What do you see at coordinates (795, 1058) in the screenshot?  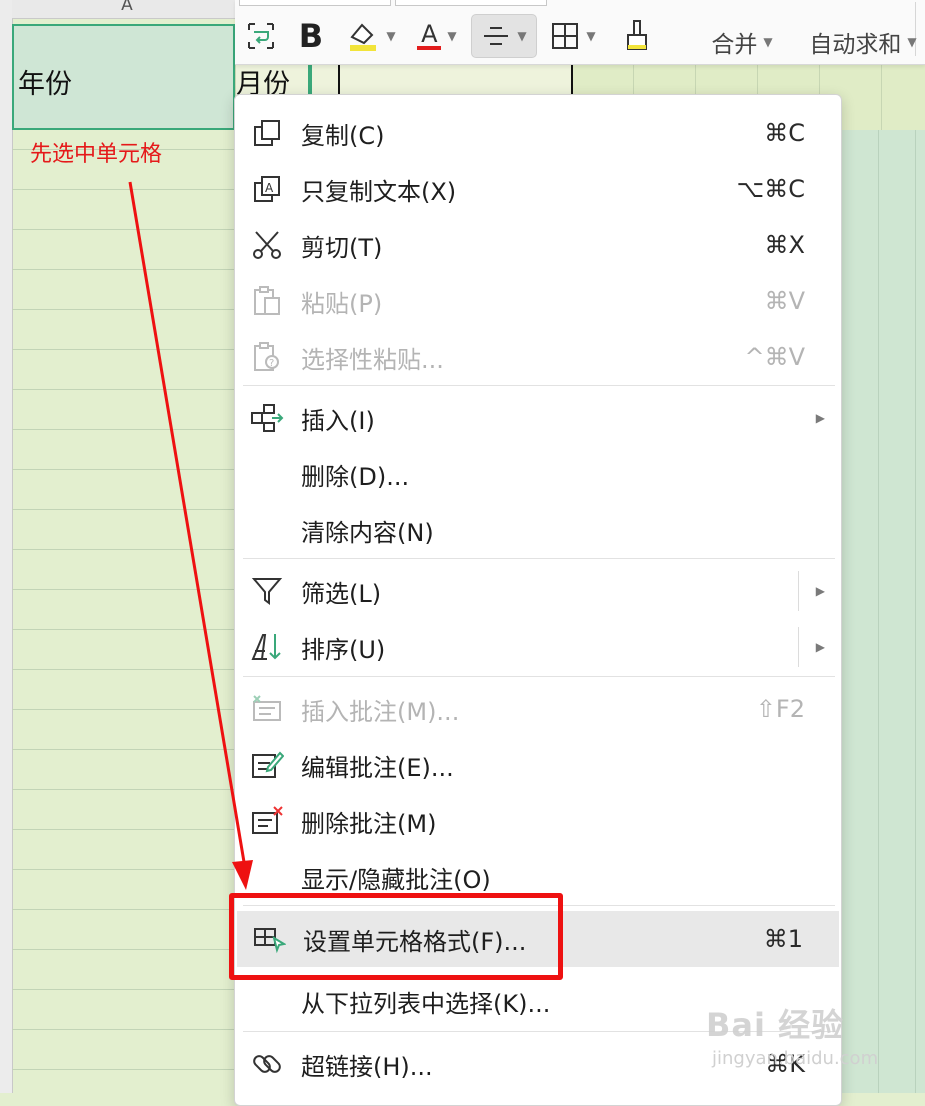 I see `watermark-url: jingyan.baidu.com` at bounding box center [795, 1058].